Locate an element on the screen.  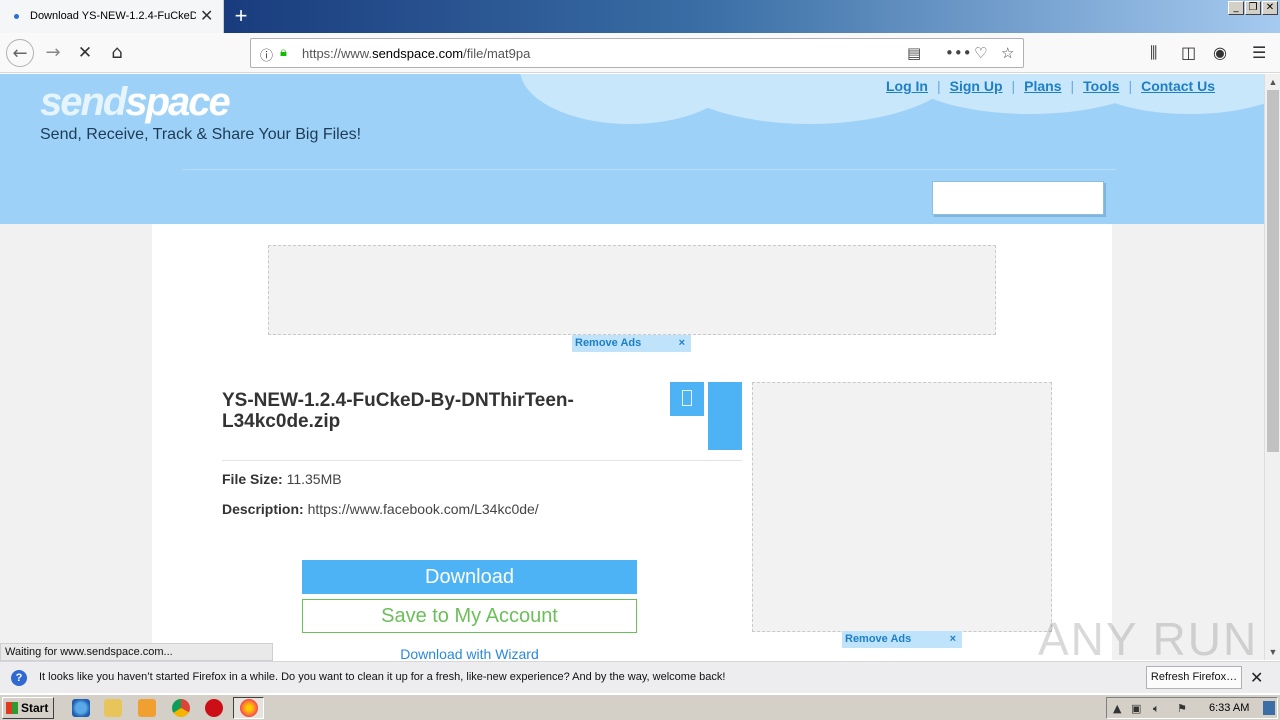
media-player-icon is located at coordinates (147, 708).